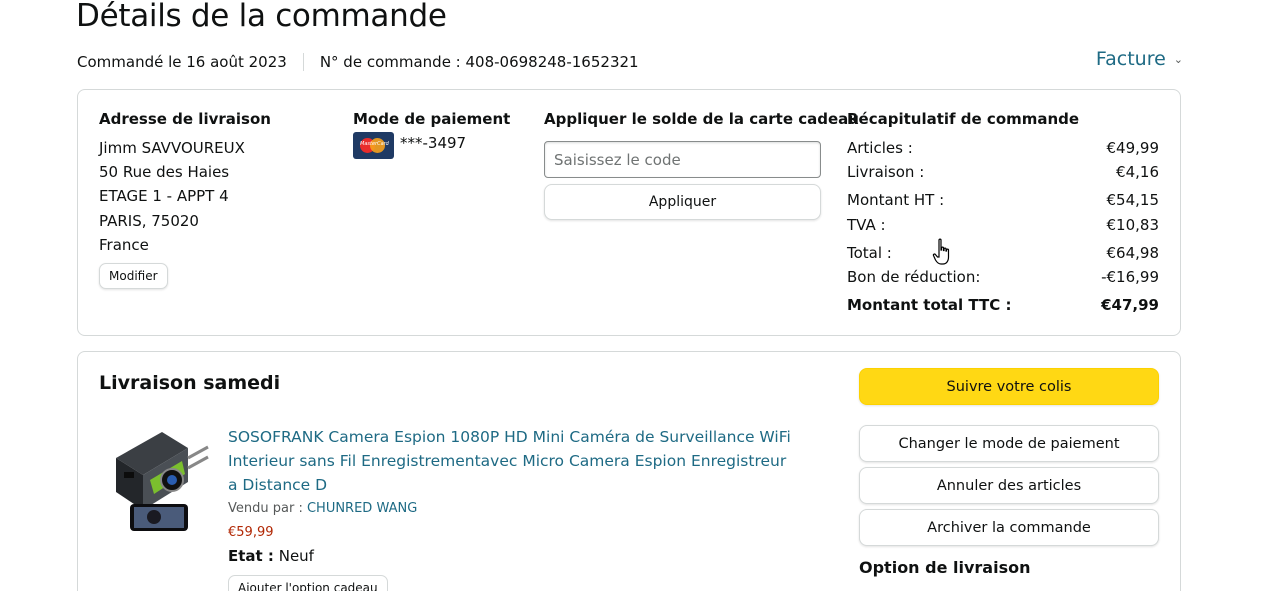 The width and height of the screenshot is (1280, 591). What do you see at coordinates (880, 148) in the screenshot?
I see `summary-label: Articles :` at bounding box center [880, 148].